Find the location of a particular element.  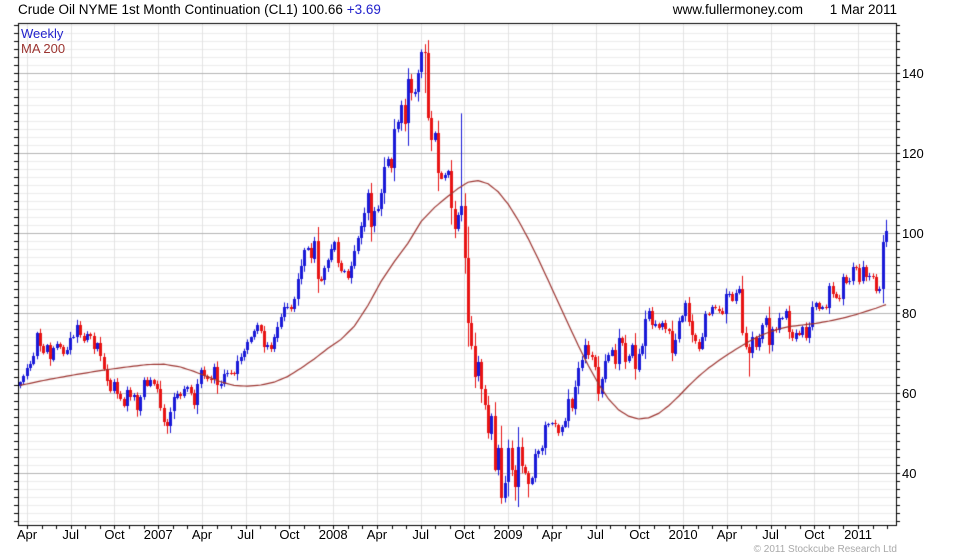

copyright-notice: © 2011 Stockcube Research Ltd is located at coordinates (825, 549).